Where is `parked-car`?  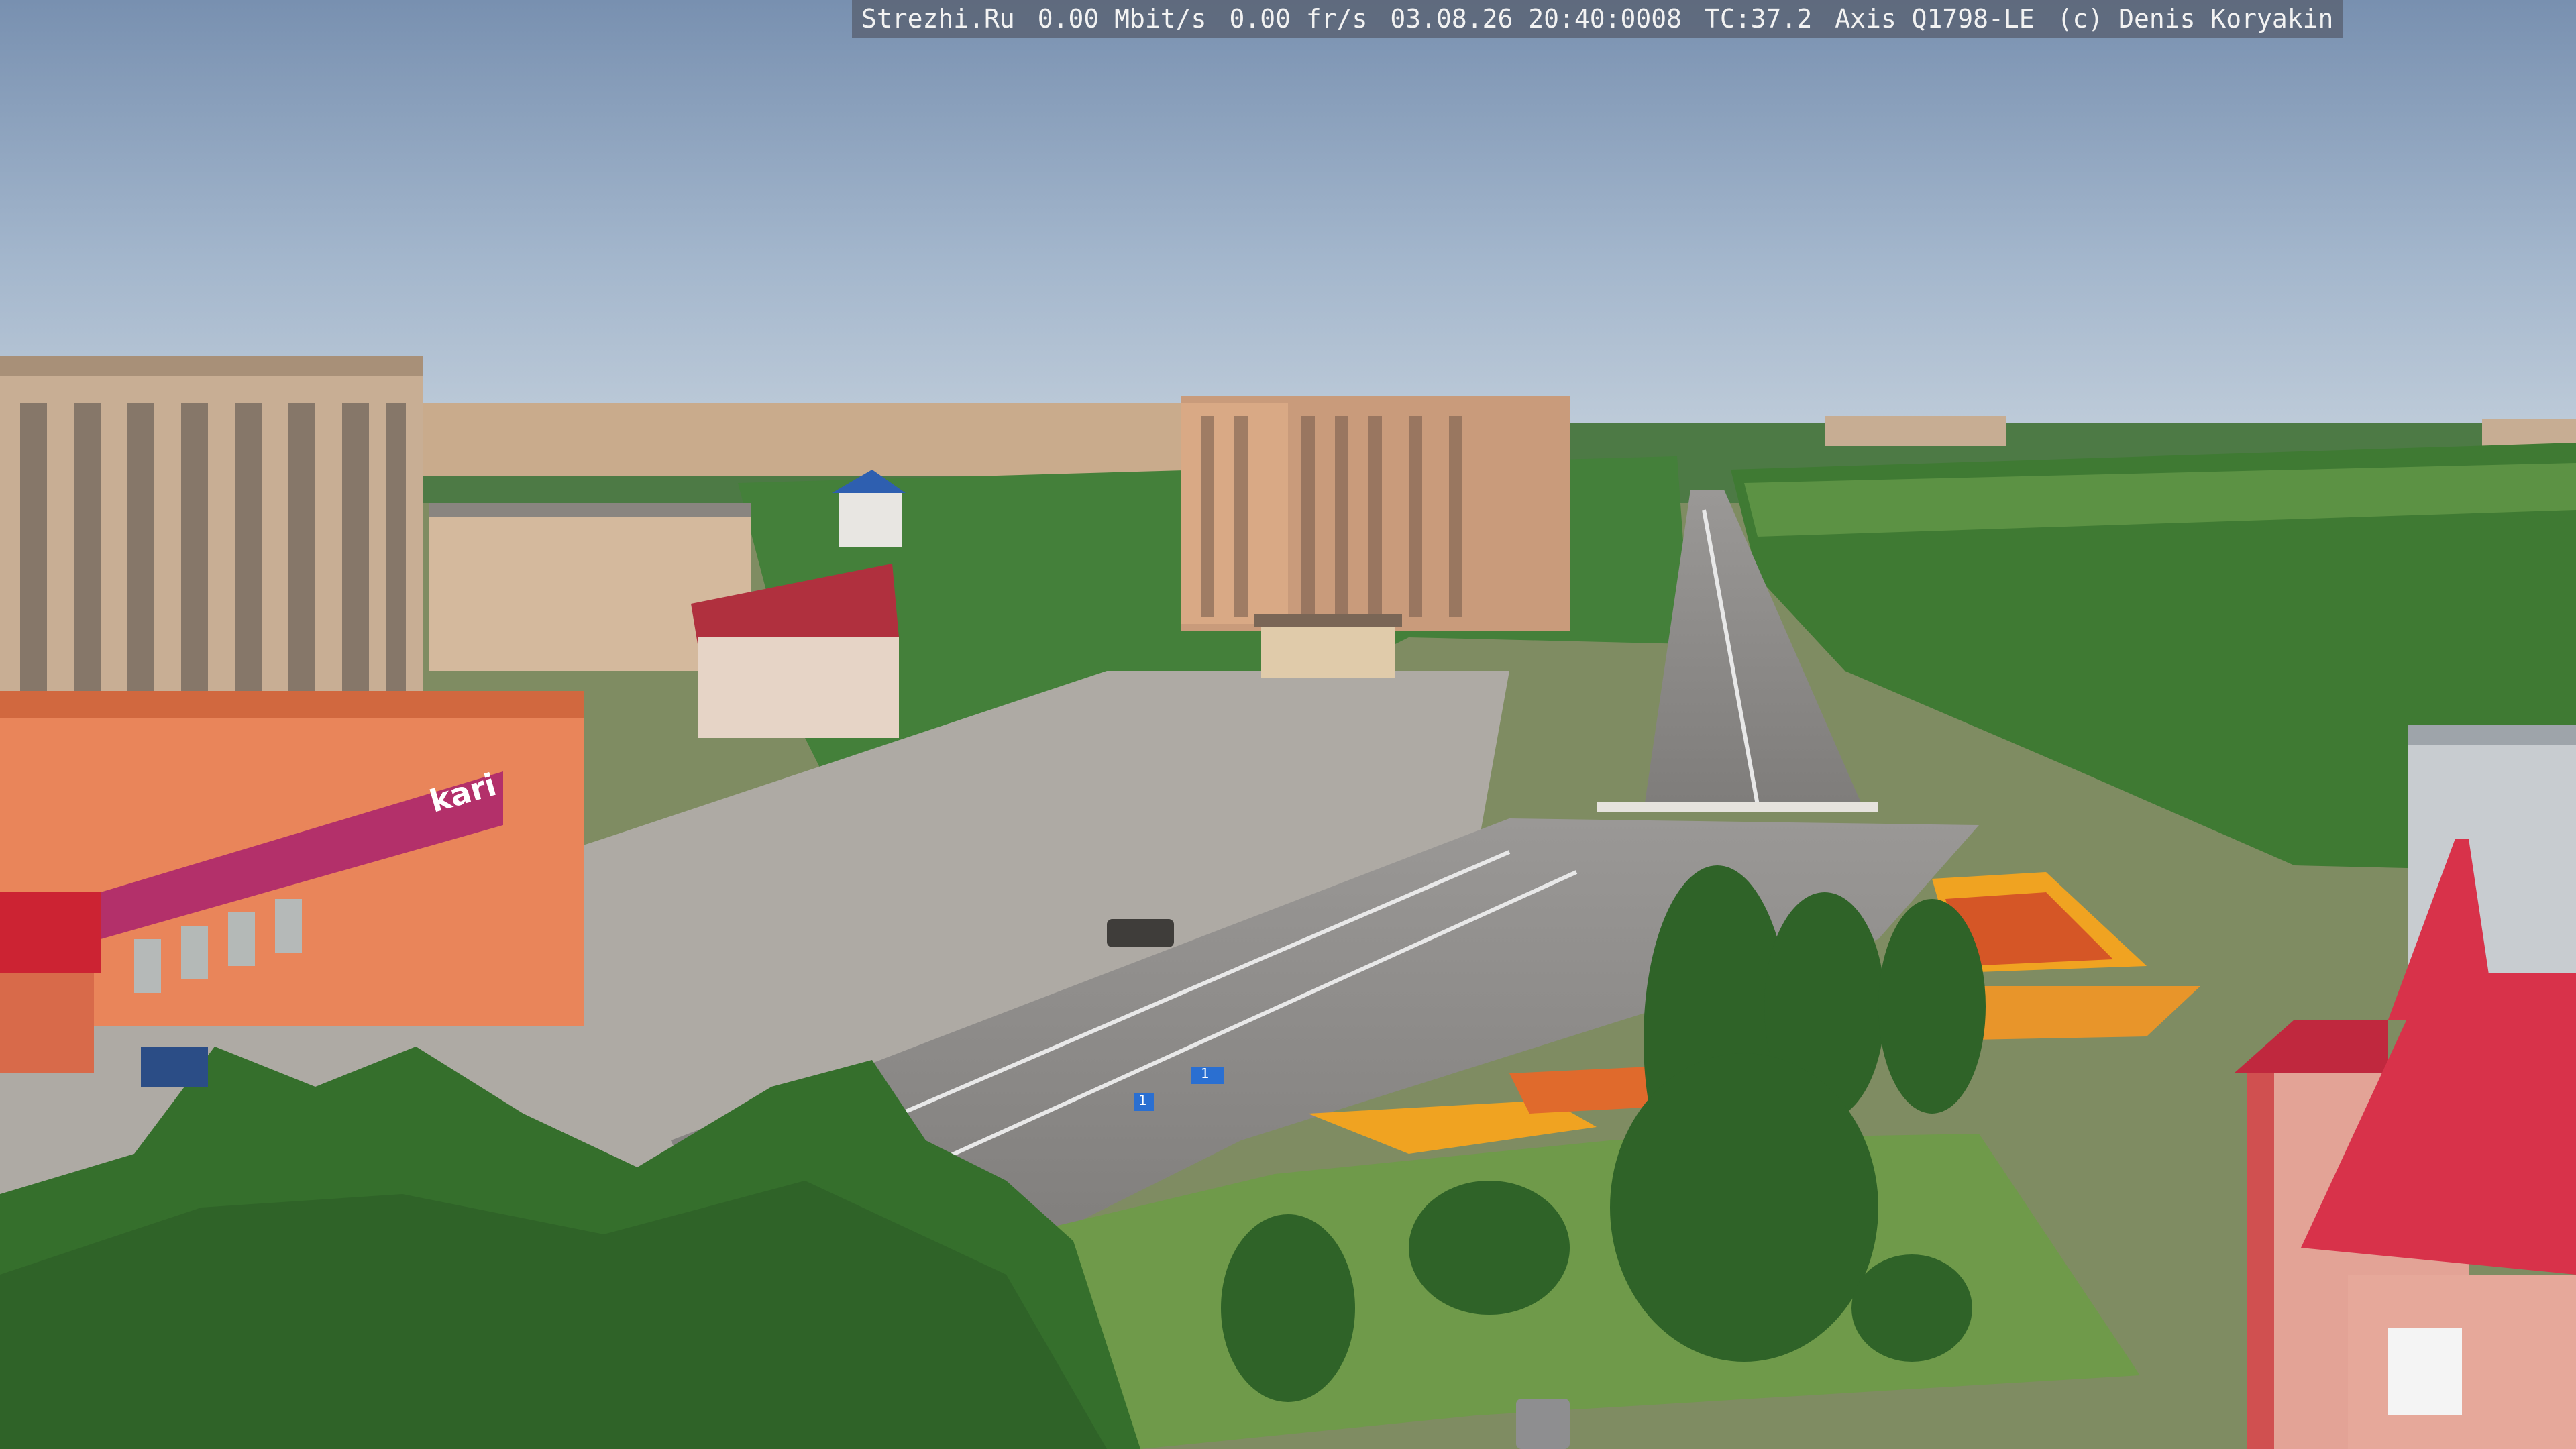
parked-car is located at coordinates (1140, 933).